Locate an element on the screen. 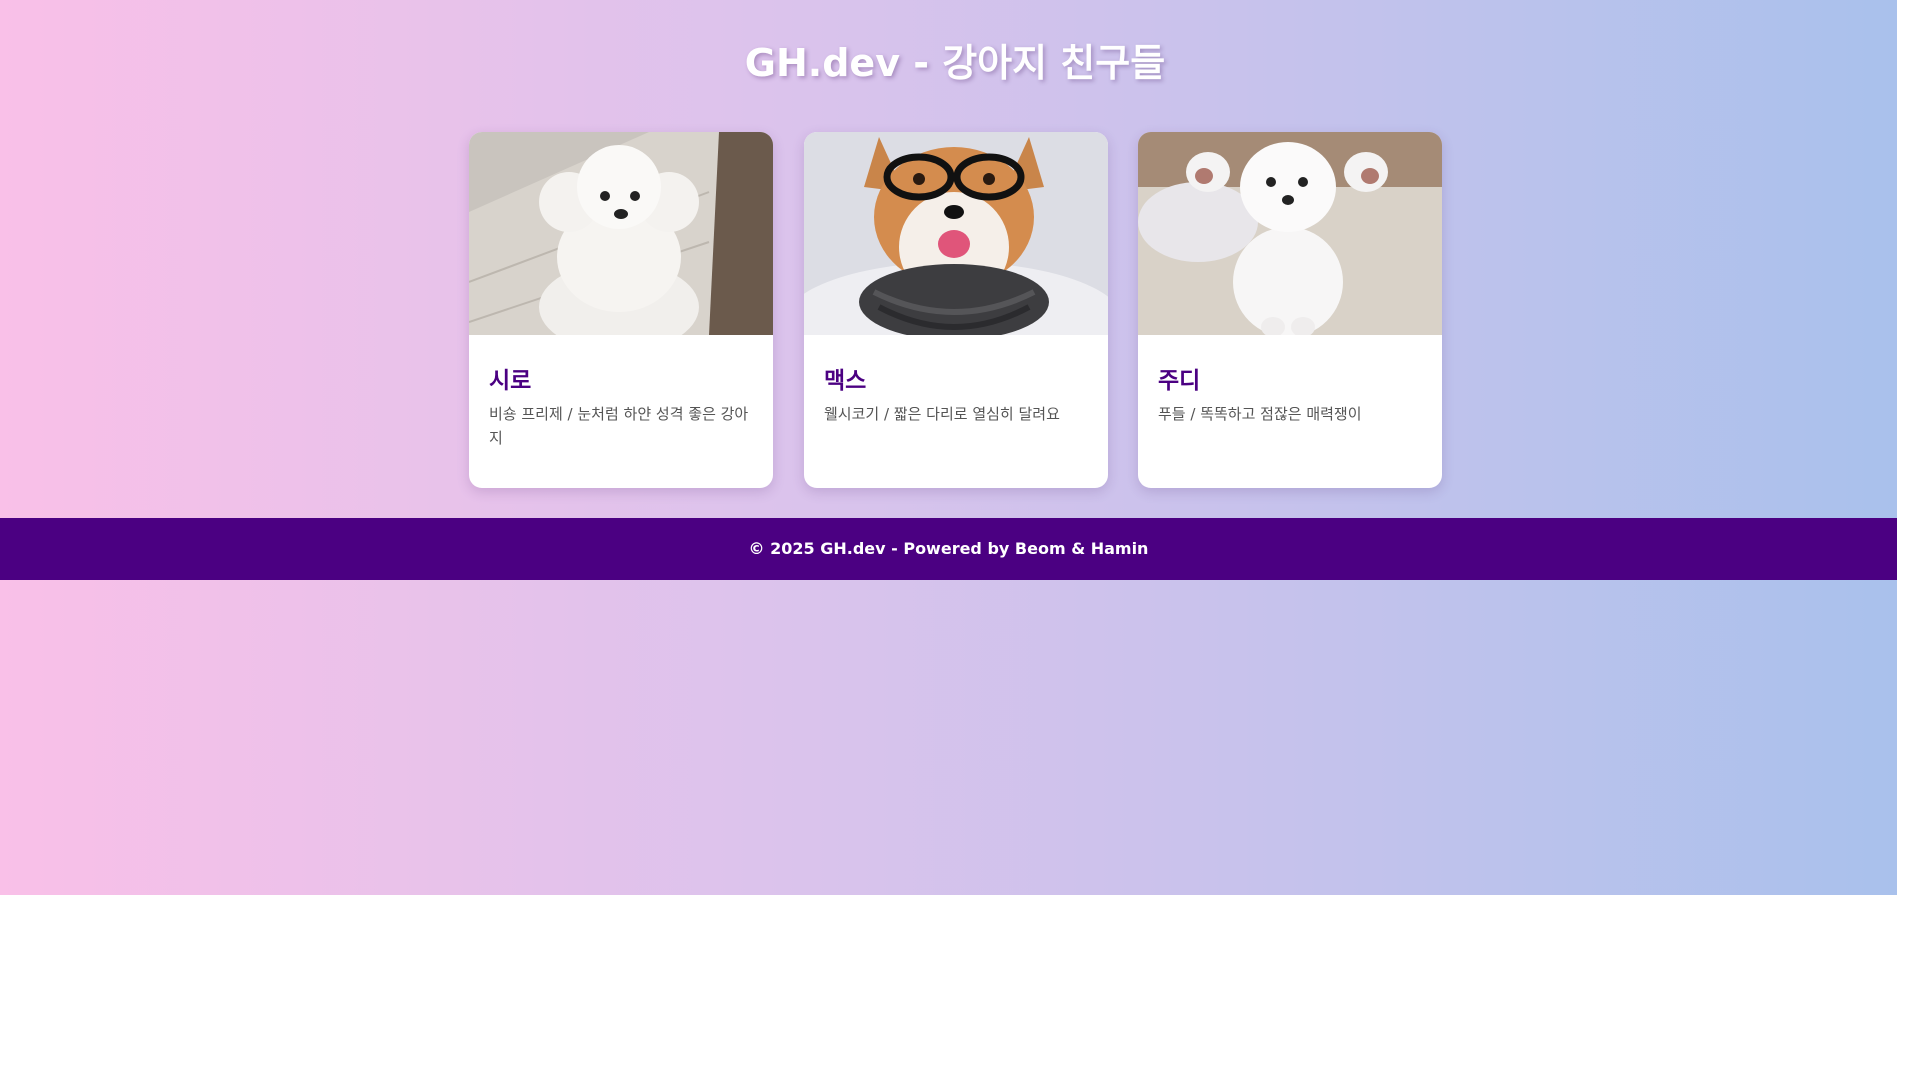 The height and width of the screenshot is (1080, 1920). dog-card-max: 맥스 웰시코기 / 짧은 다리로 열심히 달려요 is located at coordinates (956, 310).